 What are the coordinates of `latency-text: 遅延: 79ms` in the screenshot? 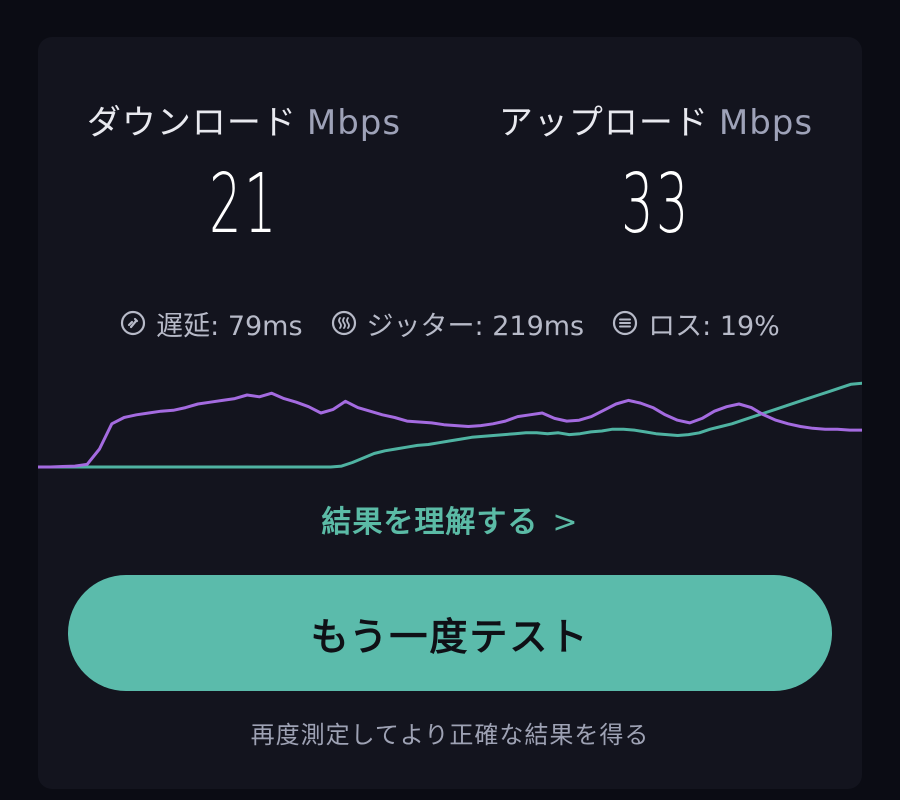 It's located at (229, 326).